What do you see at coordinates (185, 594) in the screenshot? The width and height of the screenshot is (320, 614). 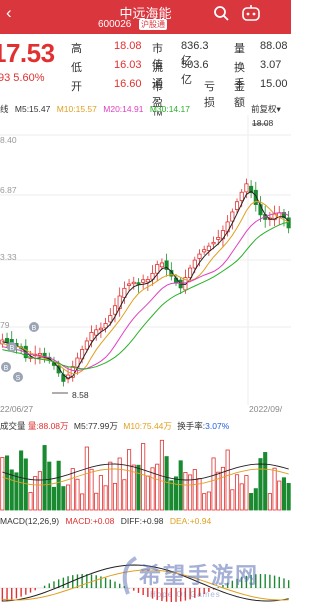 I see `watermark-subtext: Hope Of Games` at bounding box center [185, 594].